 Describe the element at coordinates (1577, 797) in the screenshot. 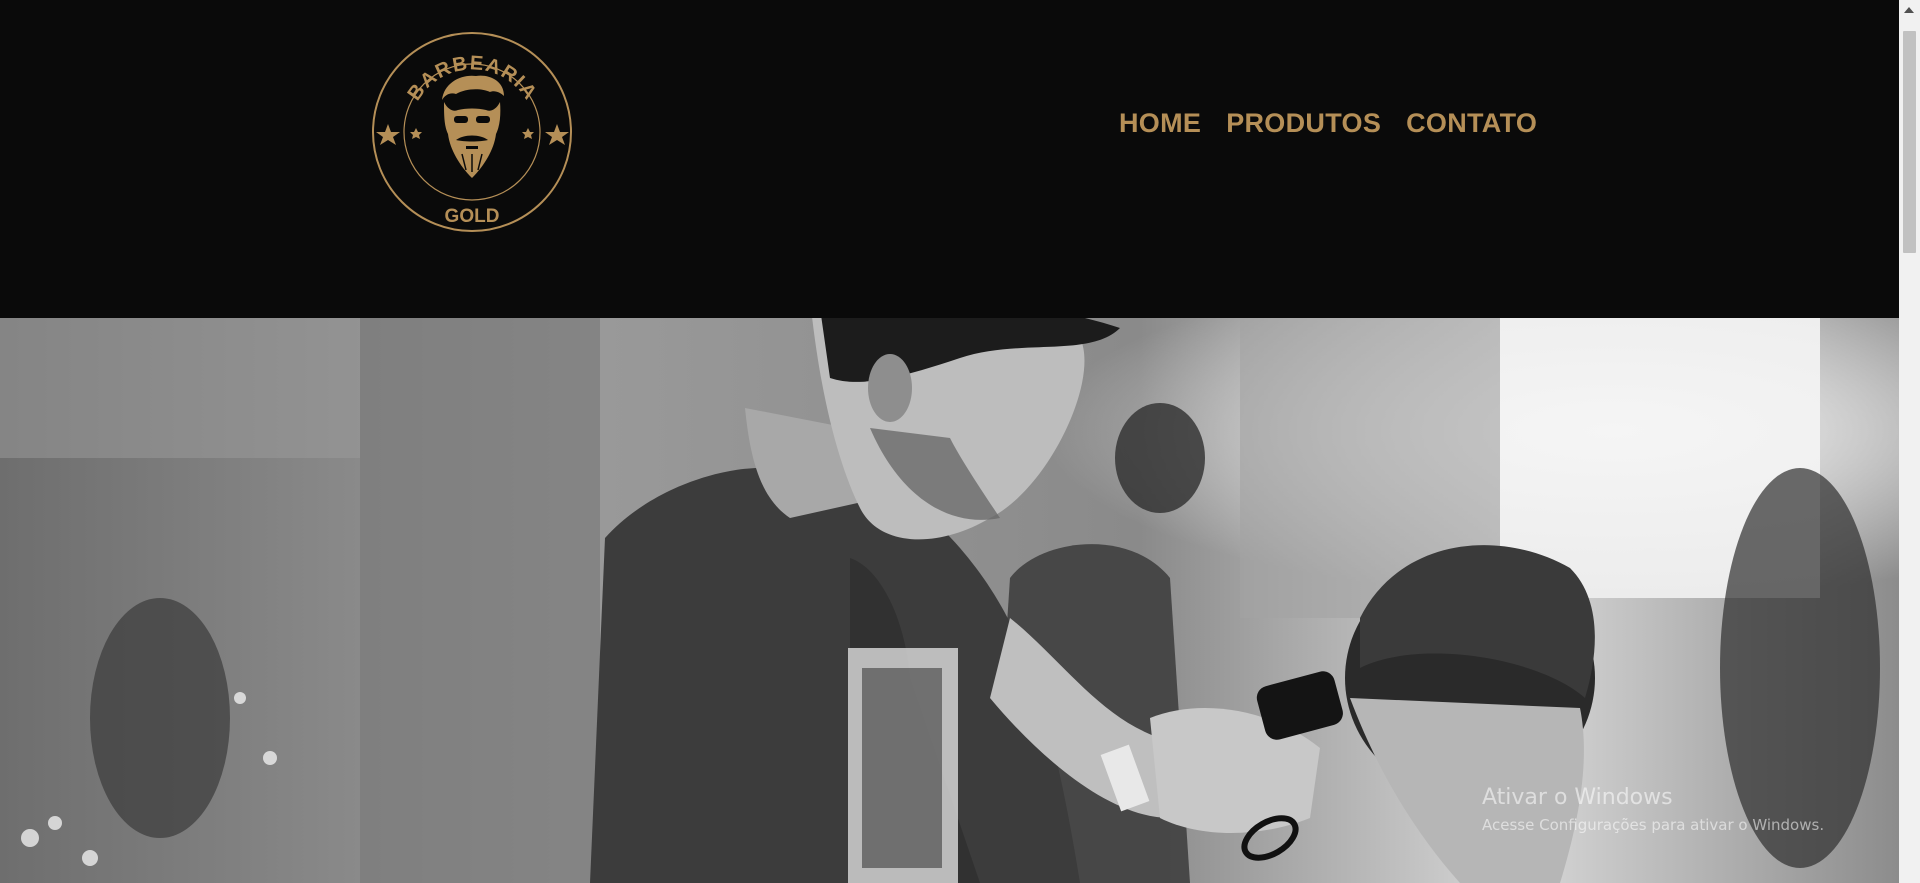

I see `watermark-title: Ativar o Windows` at that location.